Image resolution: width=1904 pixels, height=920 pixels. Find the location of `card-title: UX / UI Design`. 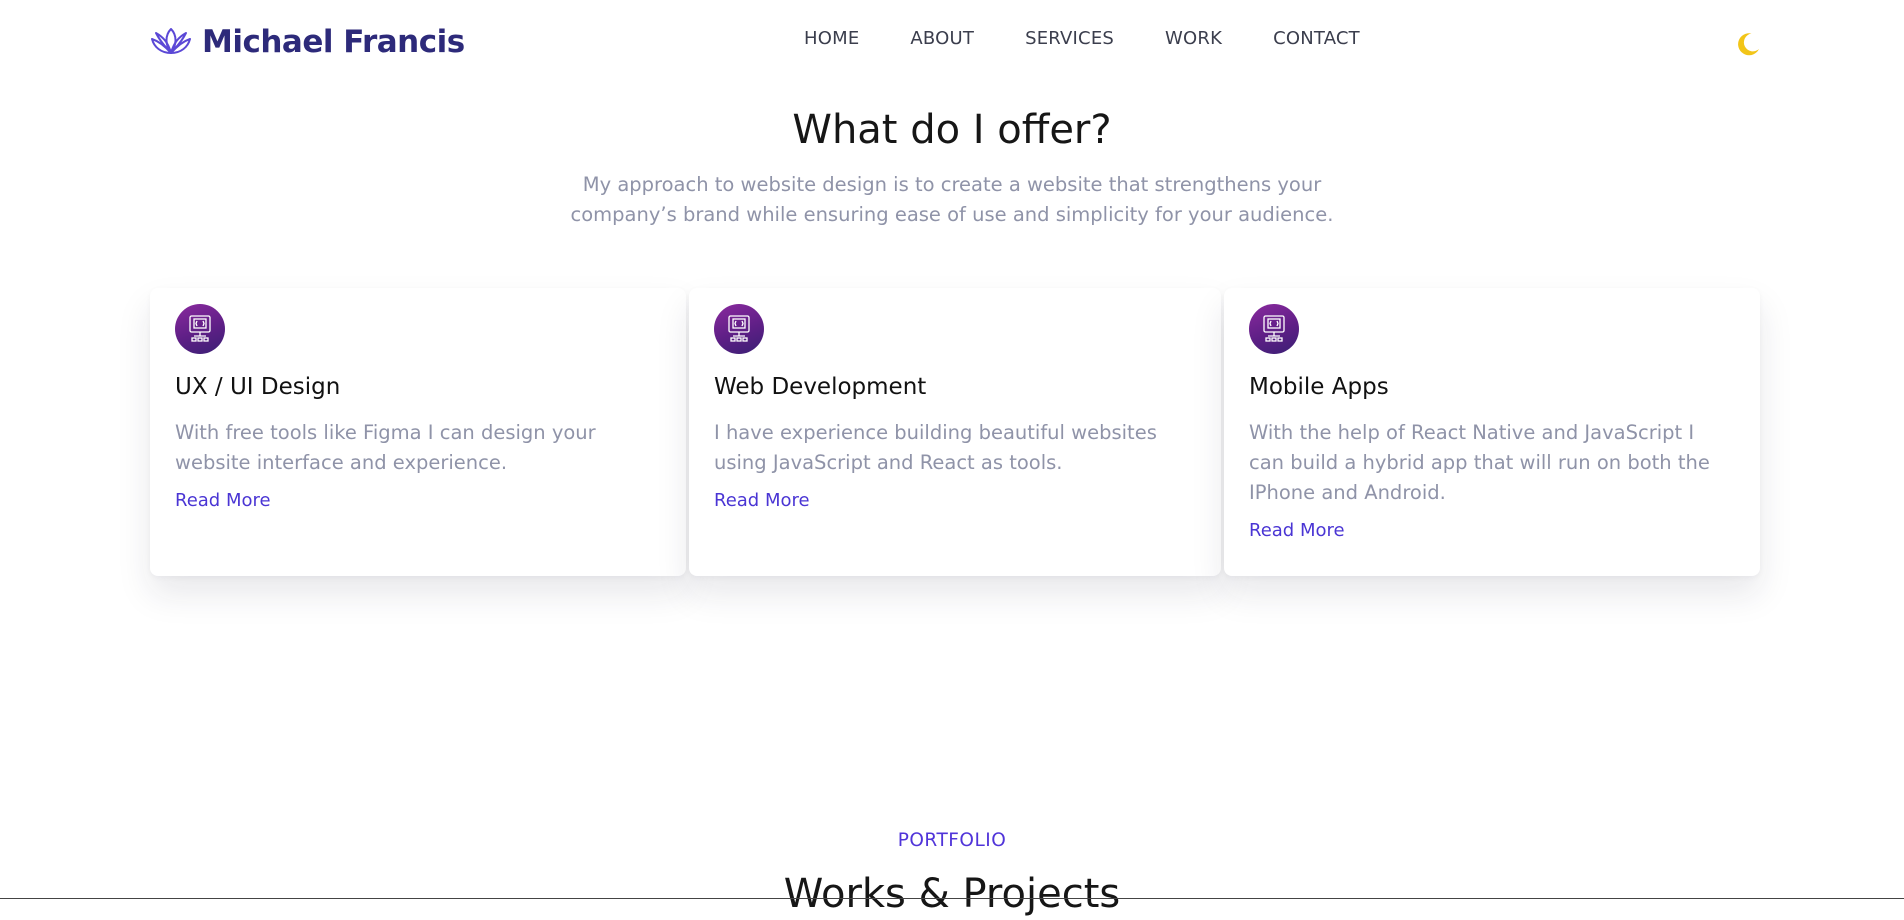

card-title: UX / UI Design is located at coordinates (258, 387).